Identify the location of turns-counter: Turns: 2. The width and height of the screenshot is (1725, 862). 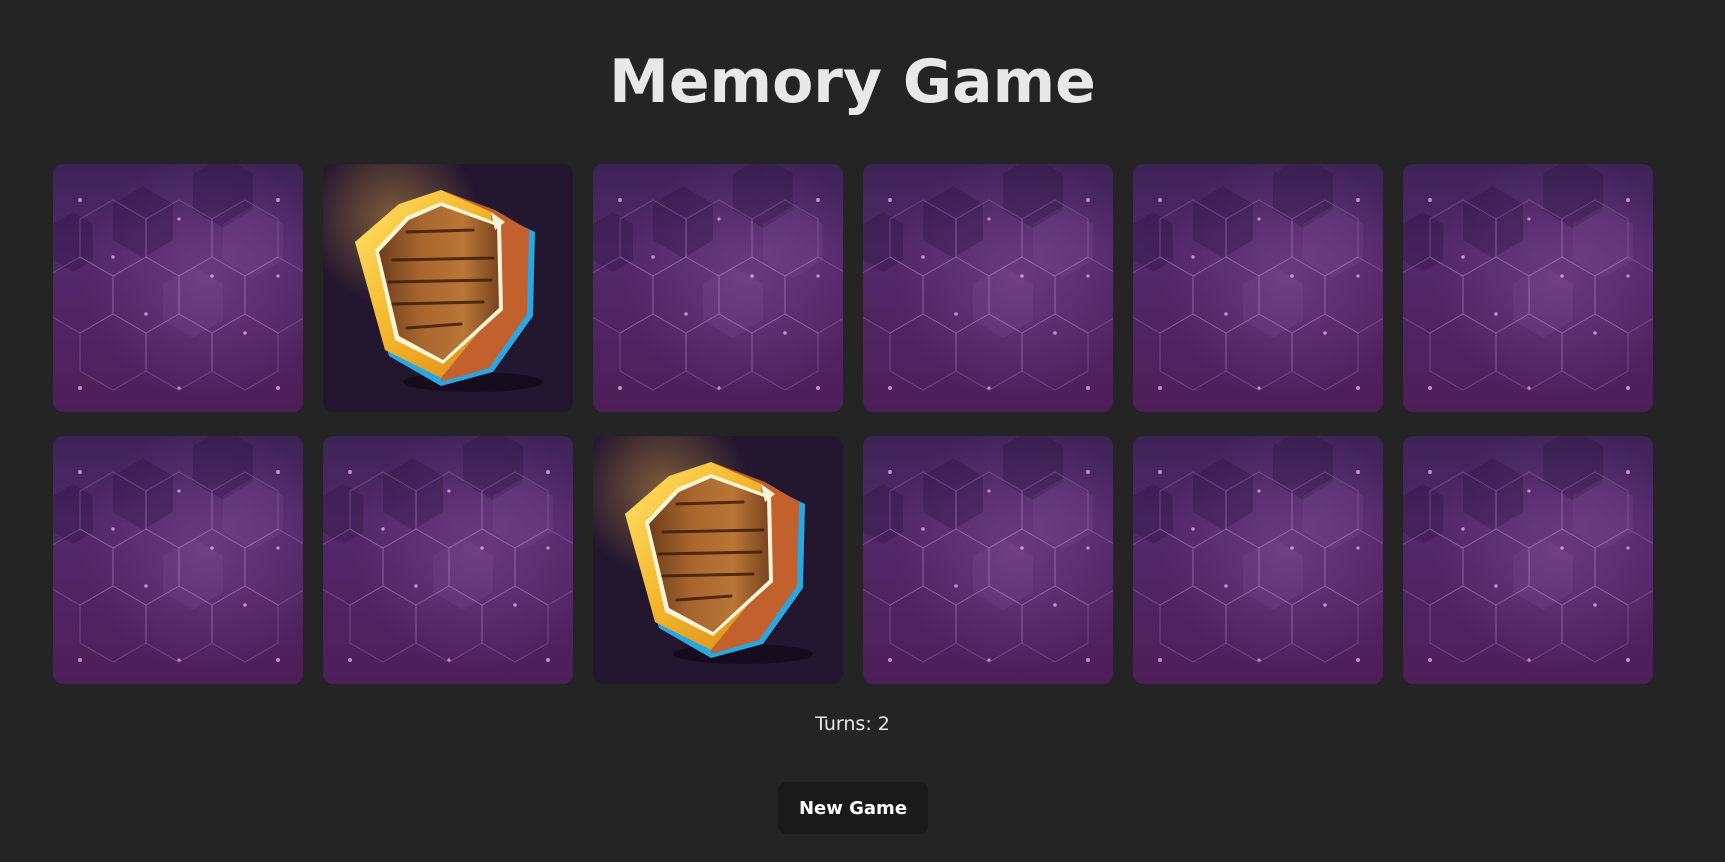
(852, 724).